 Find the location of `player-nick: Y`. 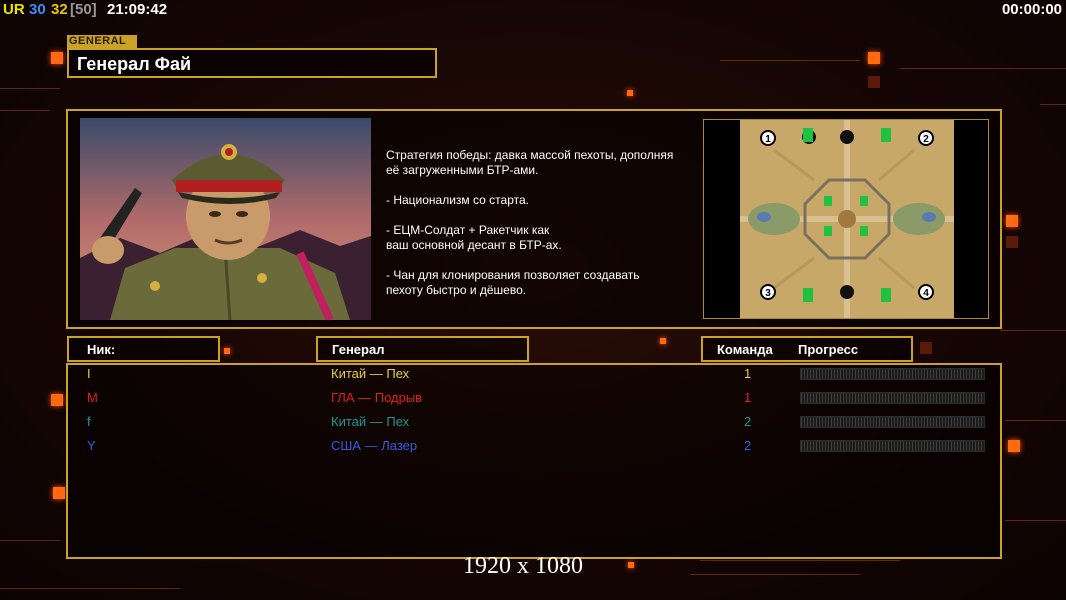

player-nick: Y is located at coordinates (91, 445).